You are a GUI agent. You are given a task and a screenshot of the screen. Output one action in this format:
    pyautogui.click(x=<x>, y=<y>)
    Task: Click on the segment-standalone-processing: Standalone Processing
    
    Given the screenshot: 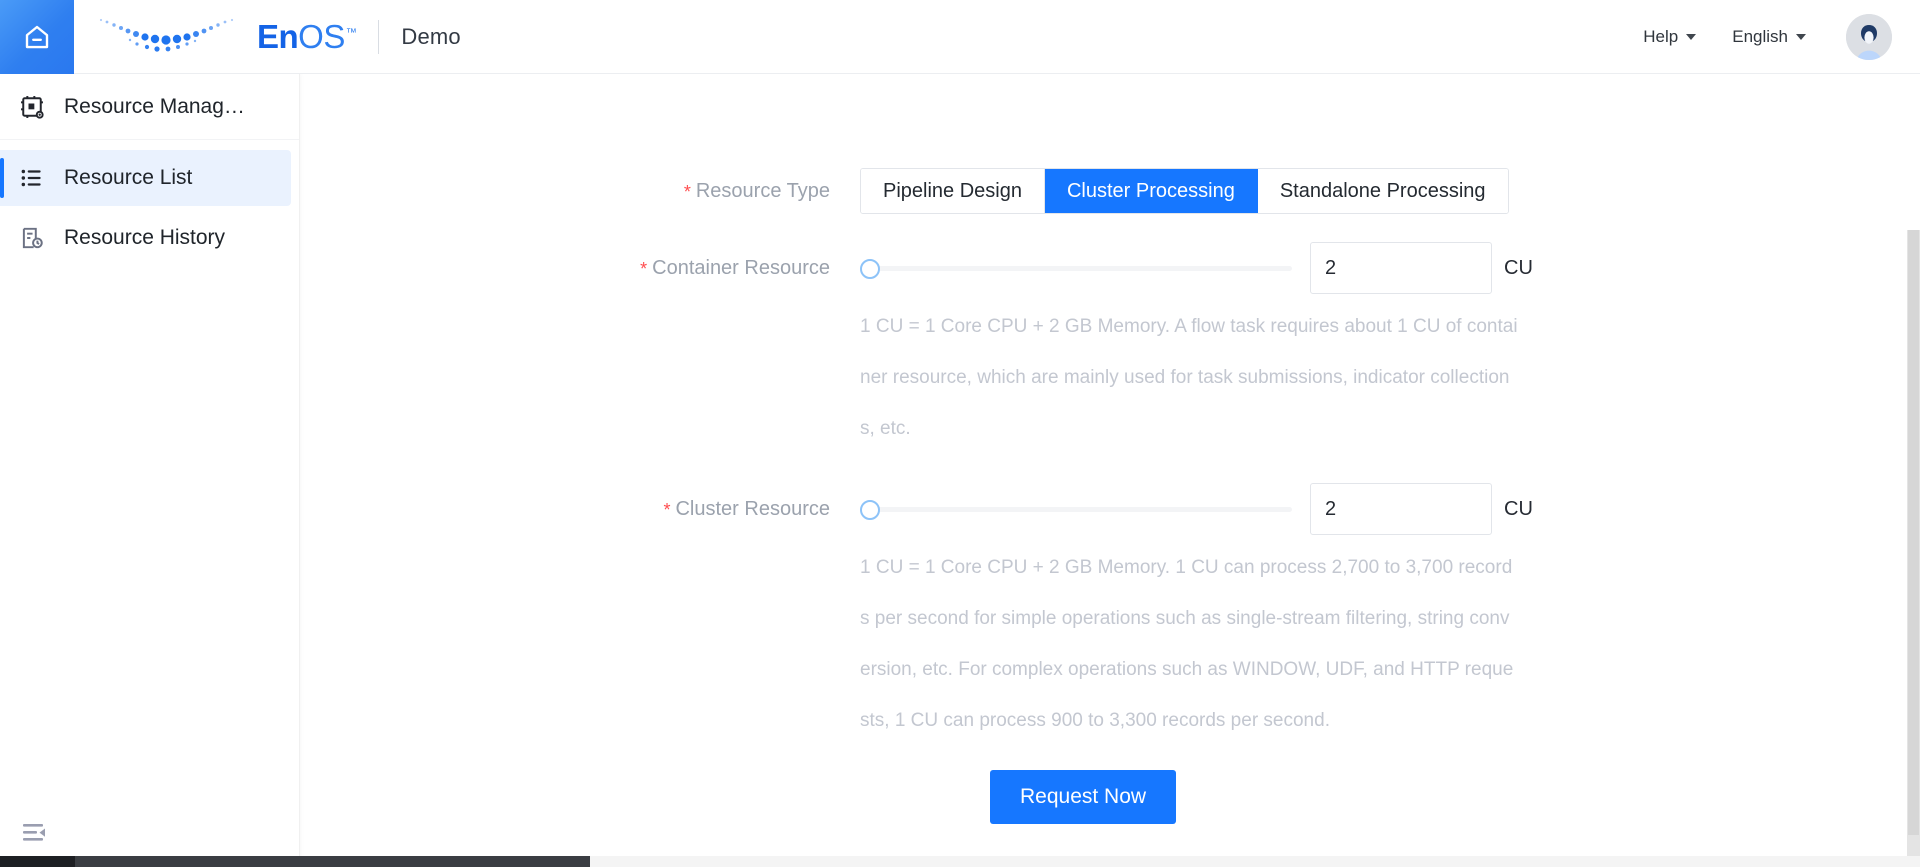 What is the action you would take?
    pyautogui.click(x=1382, y=191)
    